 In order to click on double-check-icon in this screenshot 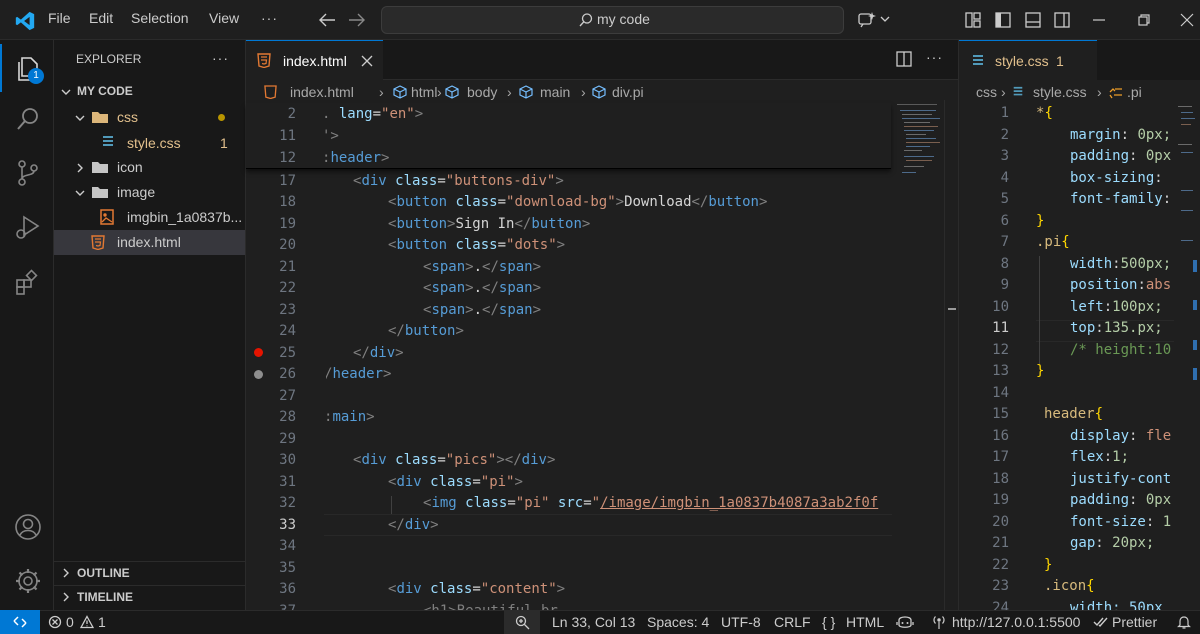, I will do `click(1101, 622)`.